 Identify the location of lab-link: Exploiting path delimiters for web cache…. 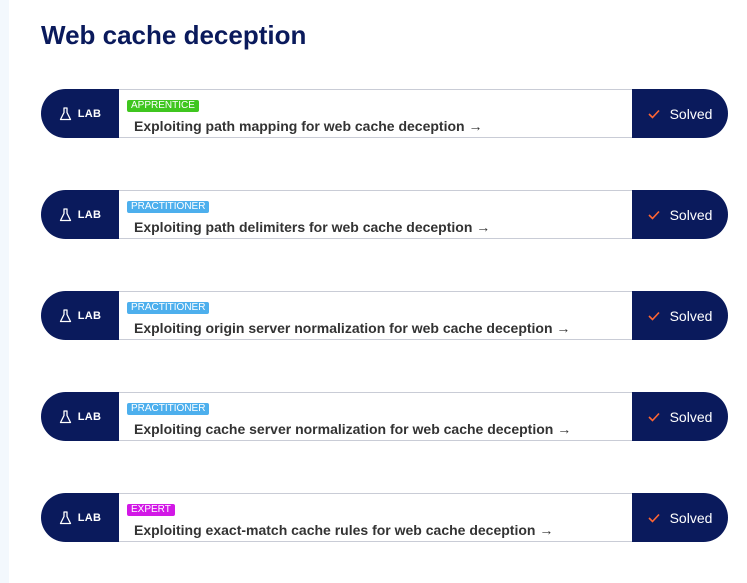
(312, 227).